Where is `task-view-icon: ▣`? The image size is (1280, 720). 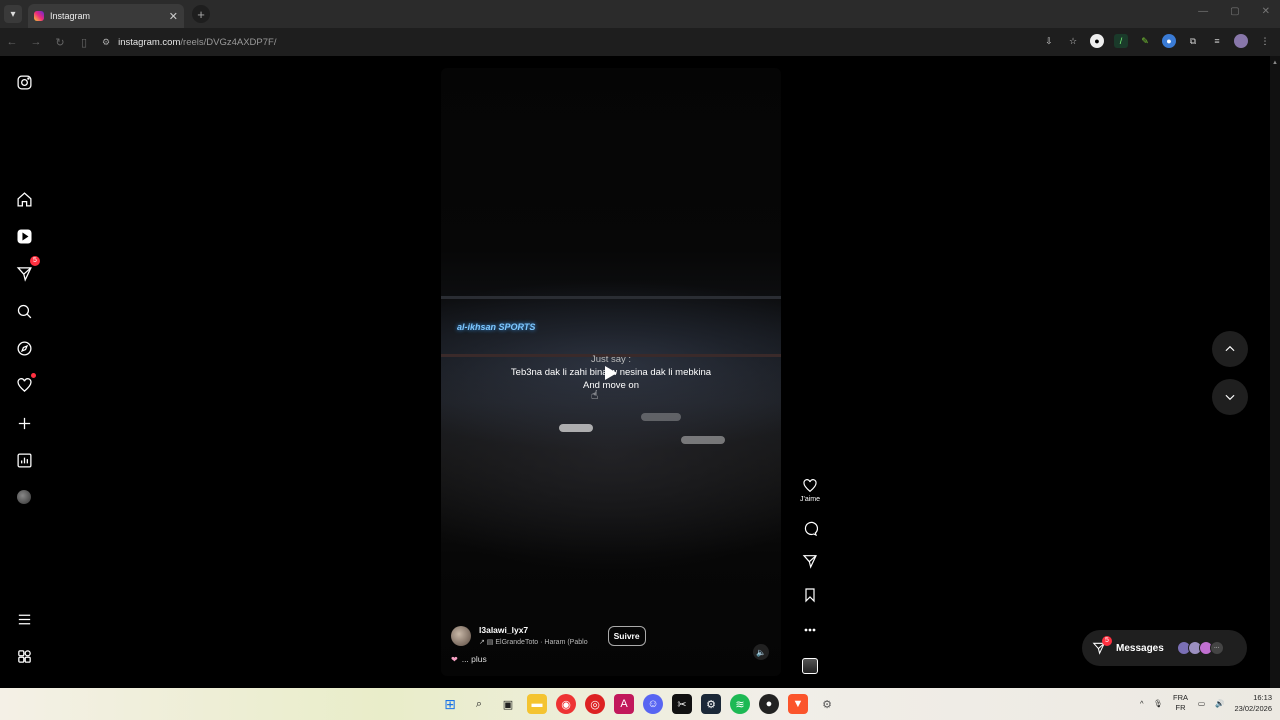
task-view-icon: ▣ is located at coordinates (508, 704).